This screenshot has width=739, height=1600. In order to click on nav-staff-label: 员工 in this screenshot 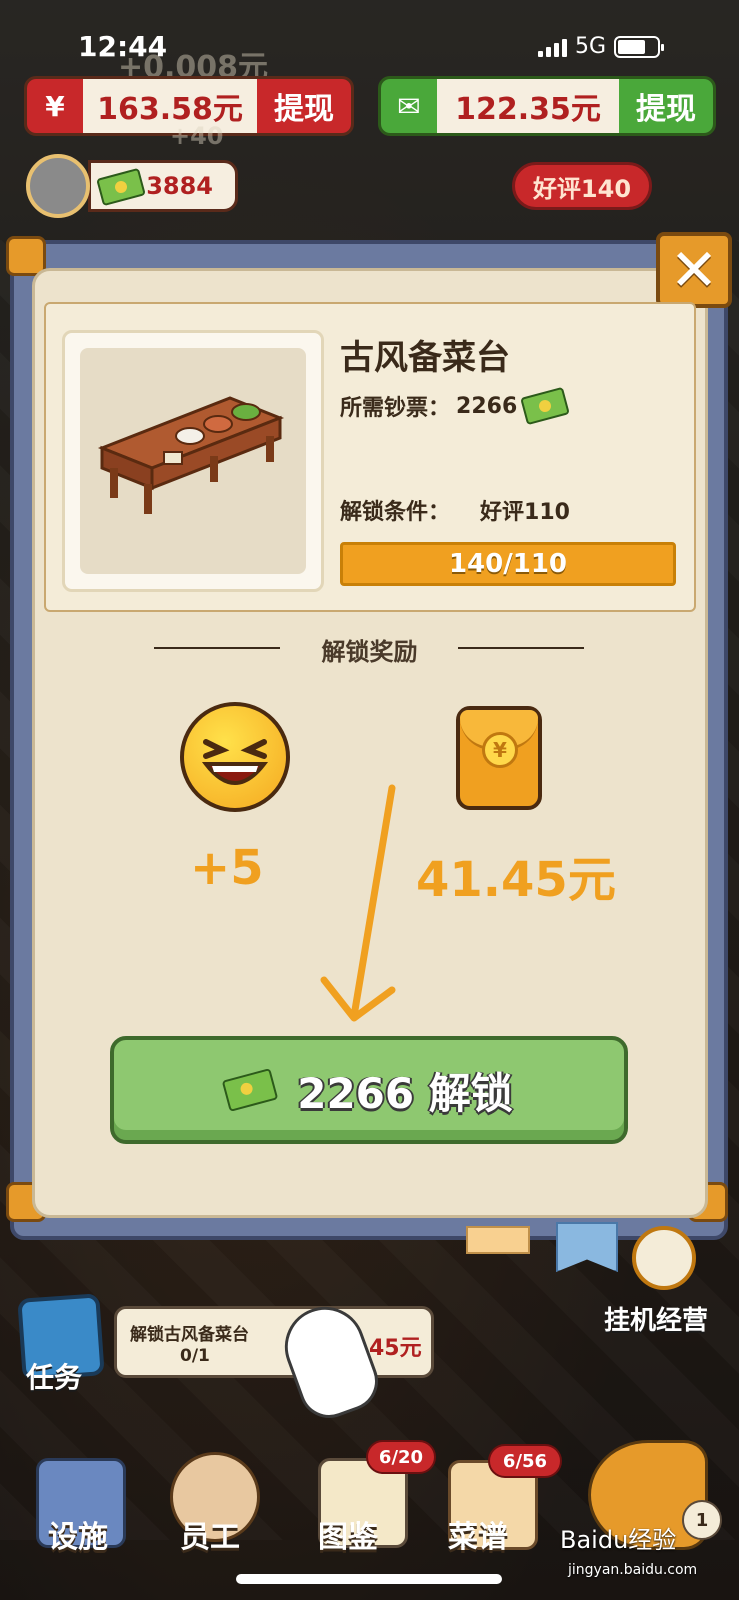, I will do `click(210, 1534)`.